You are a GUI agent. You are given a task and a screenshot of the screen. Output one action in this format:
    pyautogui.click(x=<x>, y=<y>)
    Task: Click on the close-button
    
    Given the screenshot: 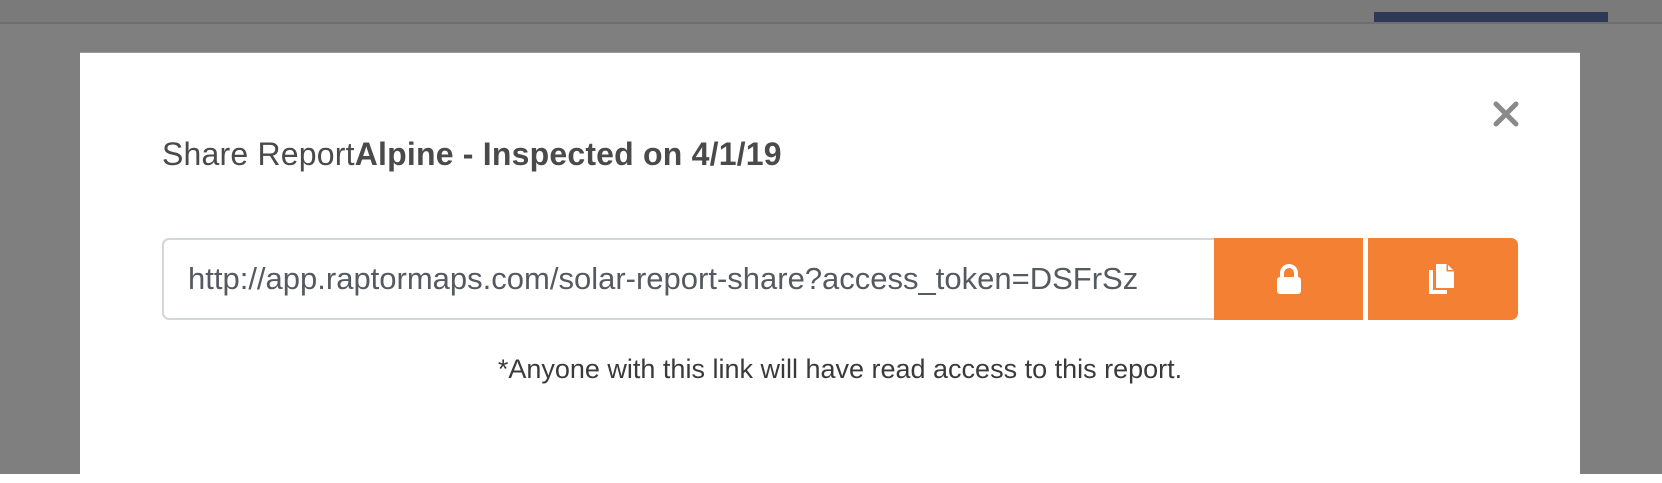 What is the action you would take?
    pyautogui.click(x=1506, y=114)
    